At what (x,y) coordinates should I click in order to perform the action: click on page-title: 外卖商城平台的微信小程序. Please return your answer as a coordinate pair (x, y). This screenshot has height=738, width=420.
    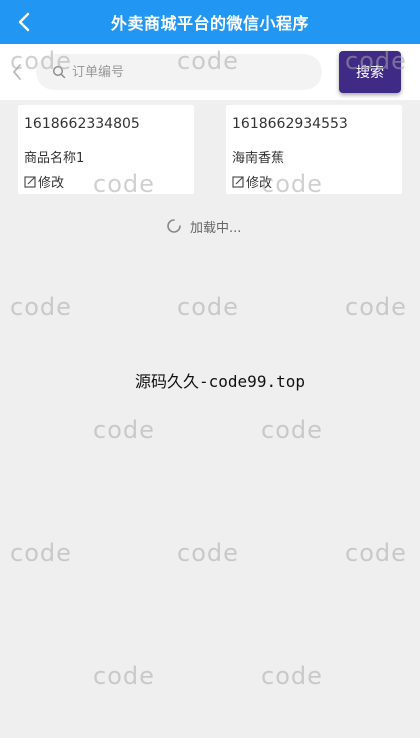
    Looking at the image, I should click on (209, 23).